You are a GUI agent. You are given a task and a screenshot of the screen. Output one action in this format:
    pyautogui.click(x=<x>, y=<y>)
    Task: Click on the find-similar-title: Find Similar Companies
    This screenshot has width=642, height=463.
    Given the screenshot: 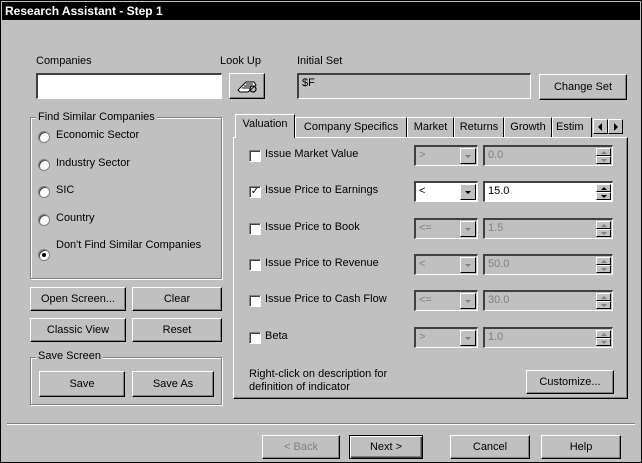 What is the action you would take?
    pyautogui.click(x=96, y=117)
    